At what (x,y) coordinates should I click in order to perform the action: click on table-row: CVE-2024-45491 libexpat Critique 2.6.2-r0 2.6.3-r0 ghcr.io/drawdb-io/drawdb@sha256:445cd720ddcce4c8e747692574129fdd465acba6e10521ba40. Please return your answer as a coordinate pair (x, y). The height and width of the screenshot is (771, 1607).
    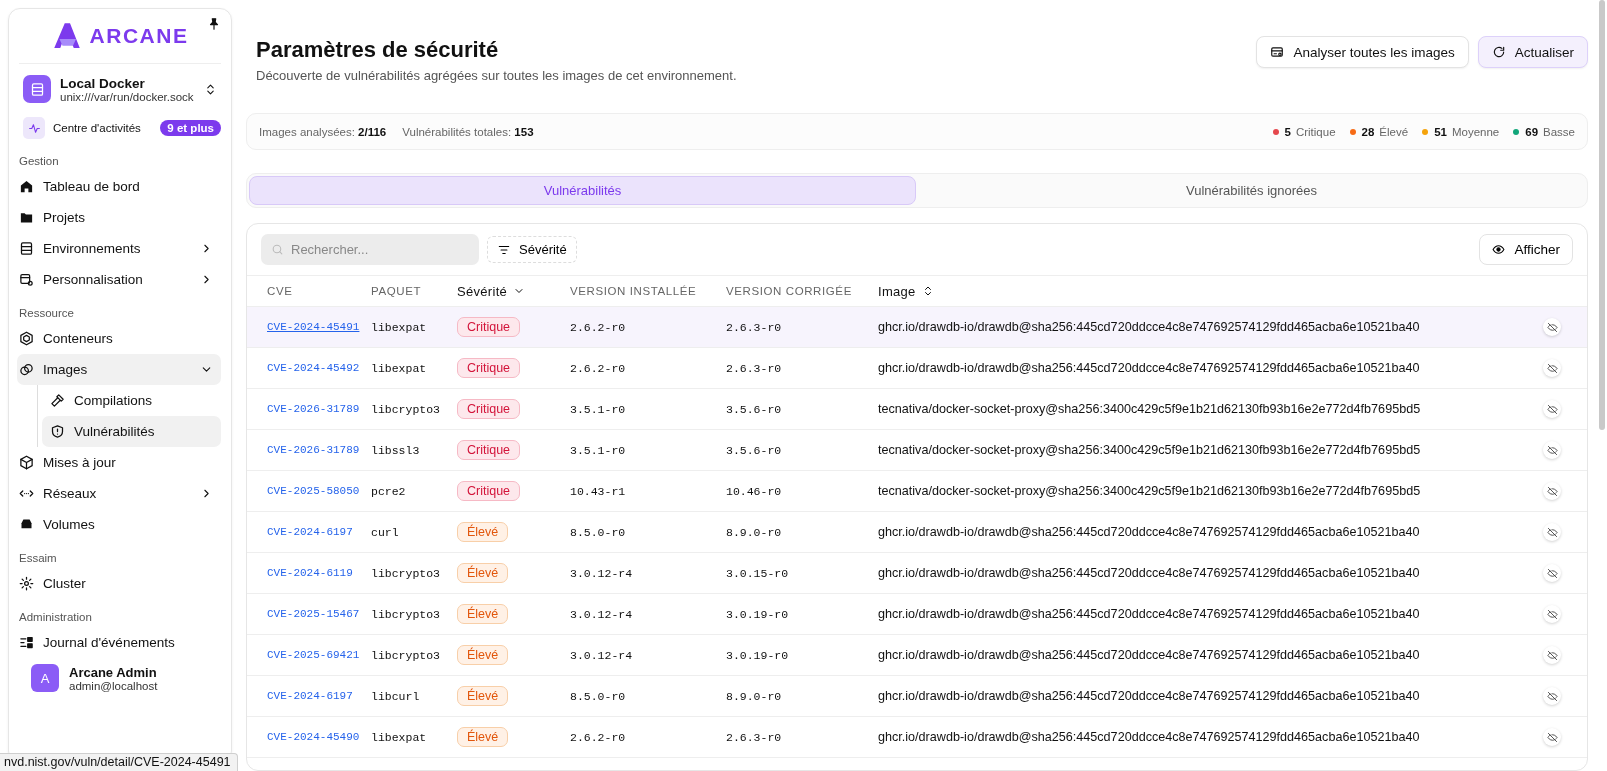
    Looking at the image, I should click on (917, 327).